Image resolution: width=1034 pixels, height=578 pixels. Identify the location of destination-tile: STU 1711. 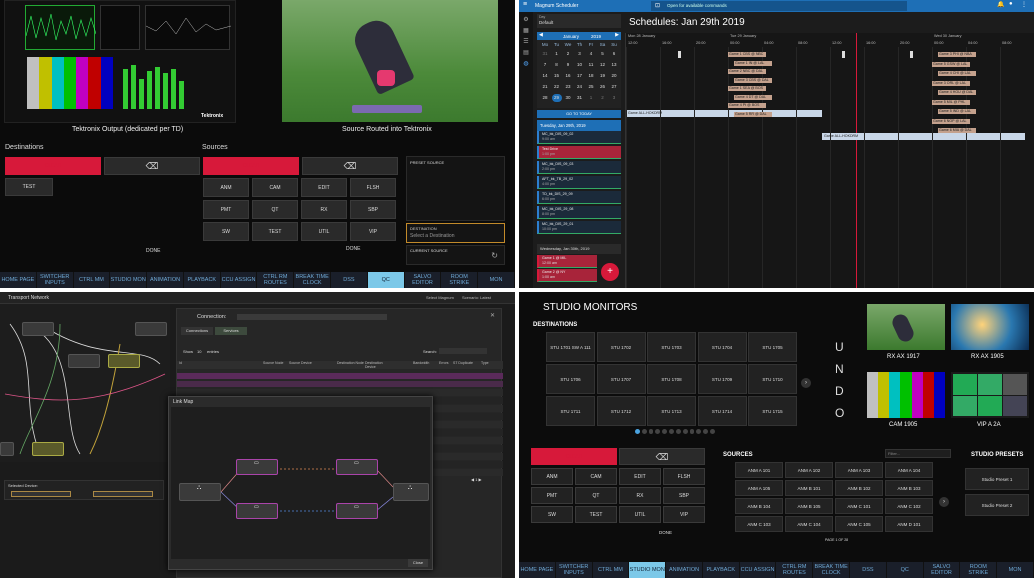
(570, 411).